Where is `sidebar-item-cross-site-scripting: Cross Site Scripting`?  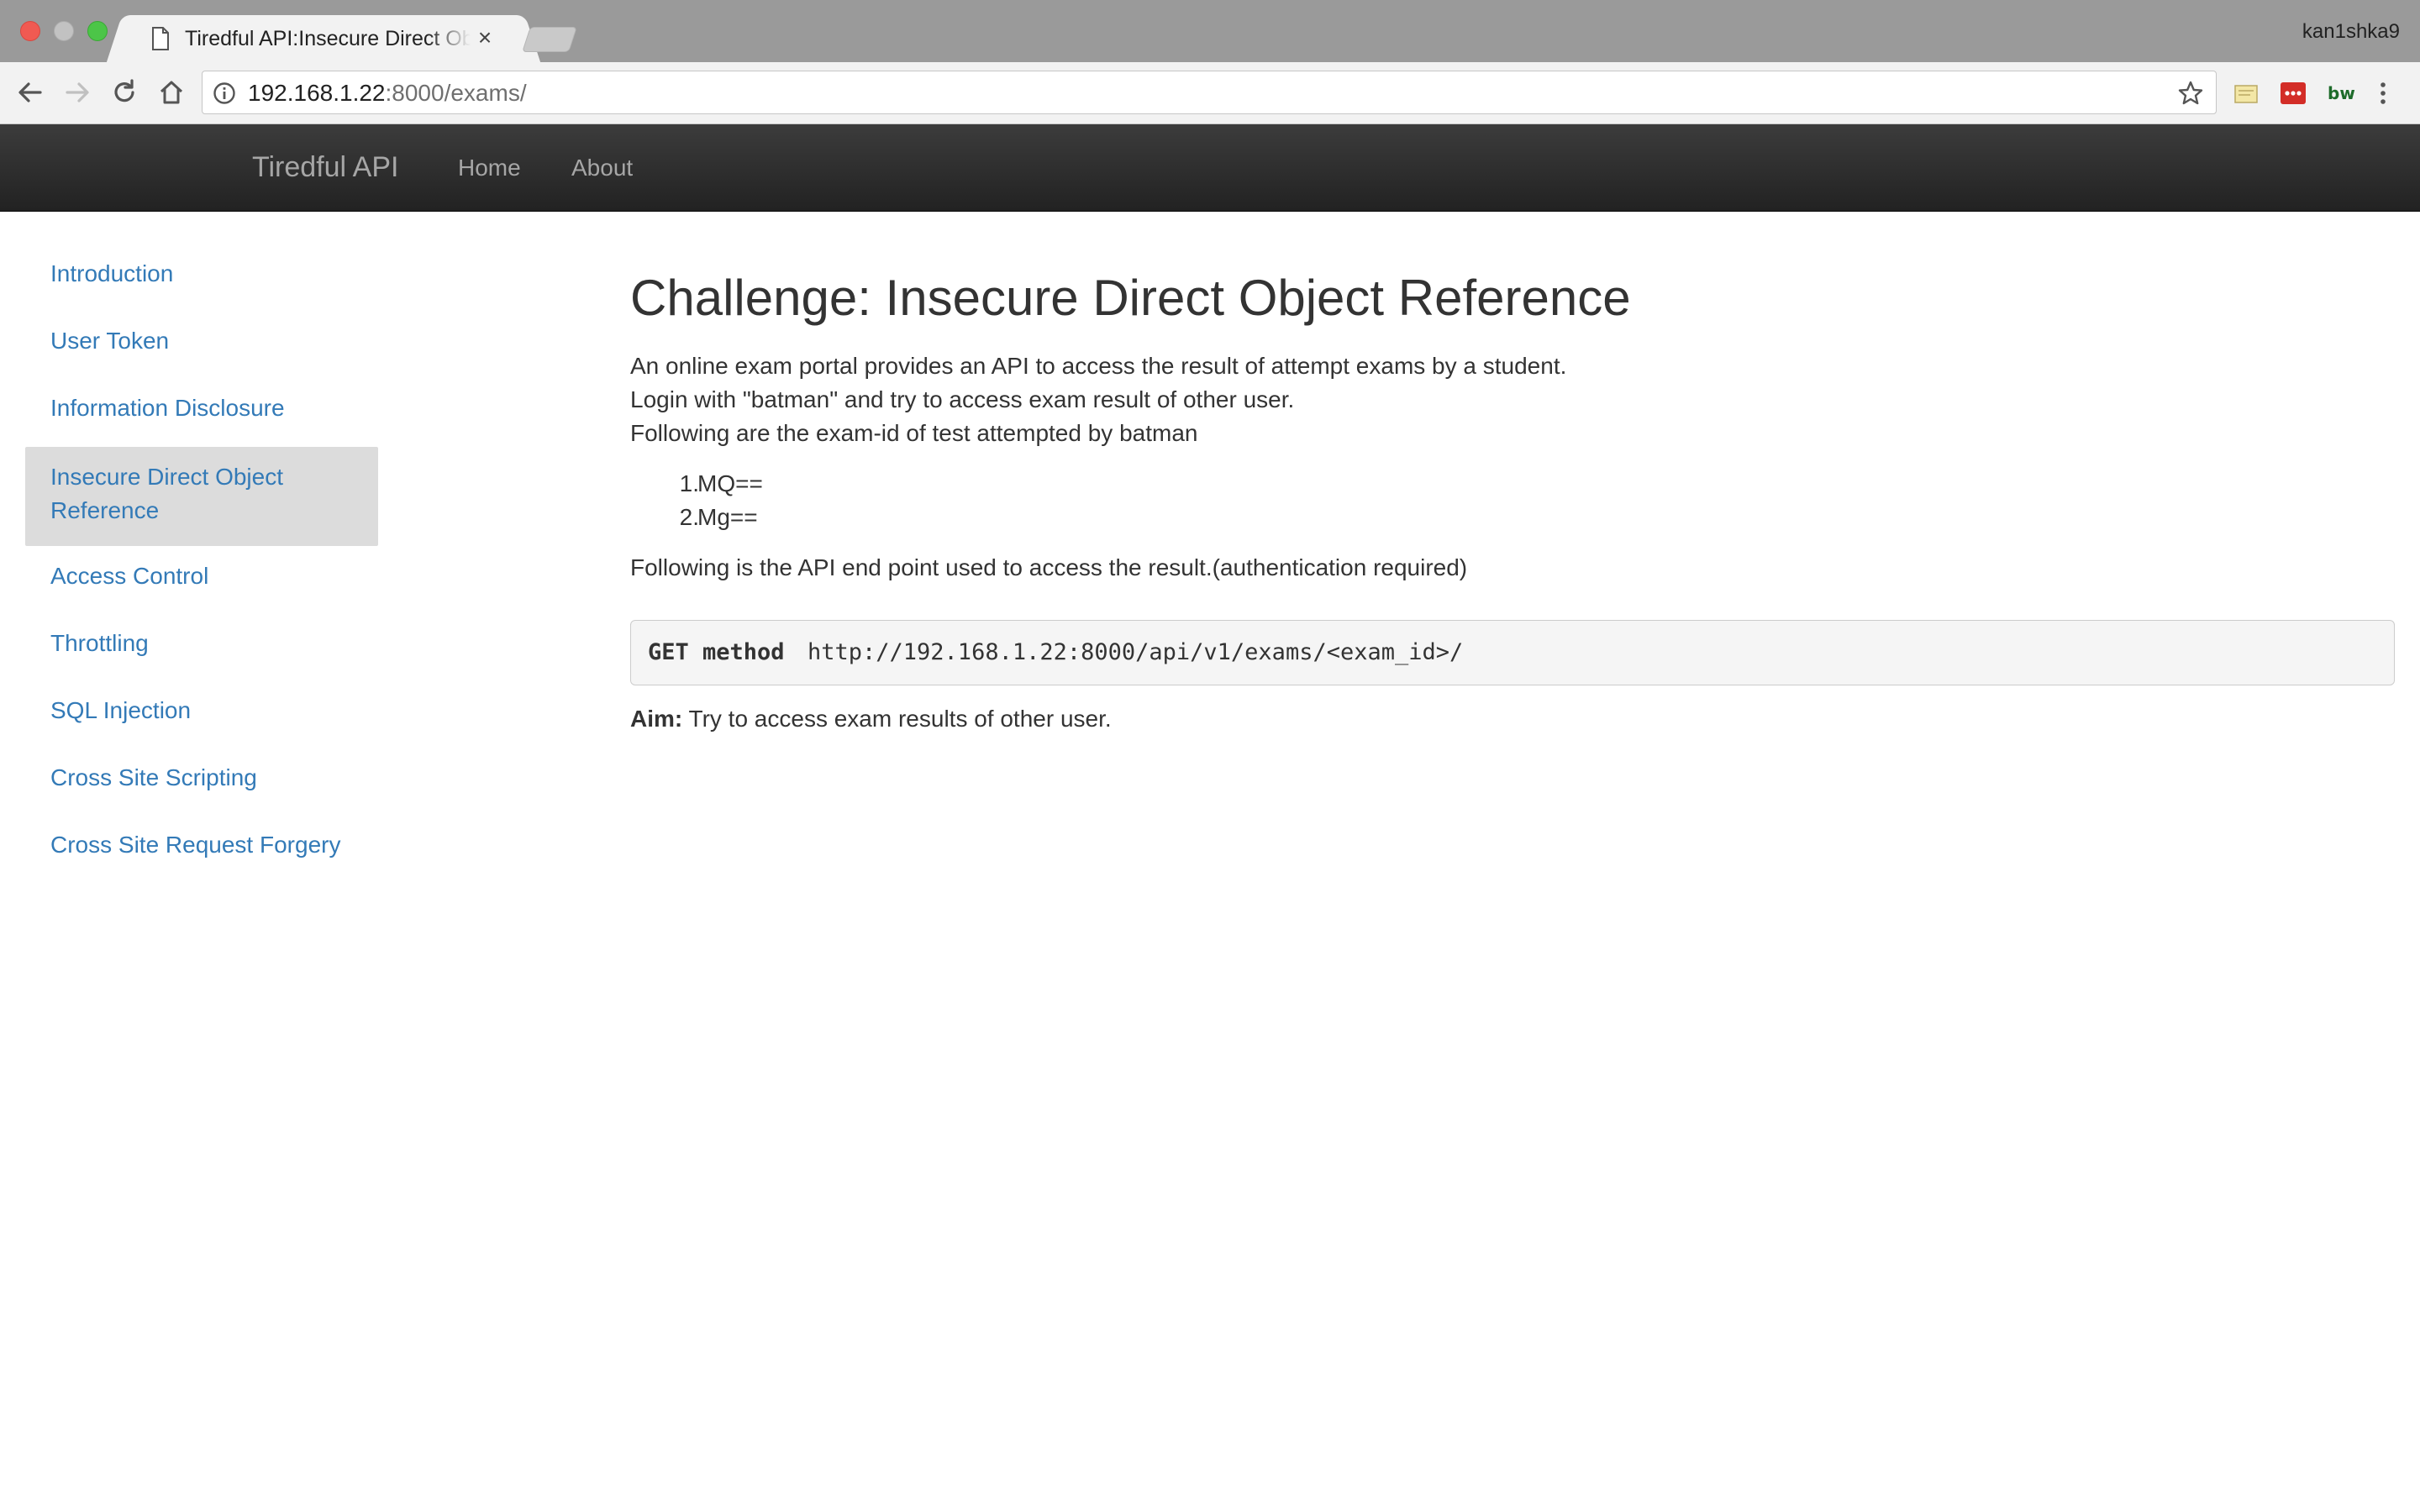 sidebar-item-cross-site-scripting: Cross Site Scripting is located at coordinates (202, 778).